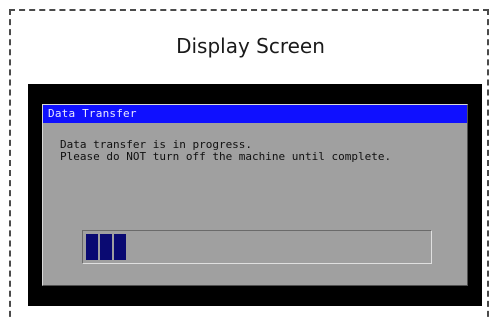 The height and width of the screenshot is (320, 501). Describe the element at coordinates (257, 247) in the screenshot. I see `progress-bar` at that location.